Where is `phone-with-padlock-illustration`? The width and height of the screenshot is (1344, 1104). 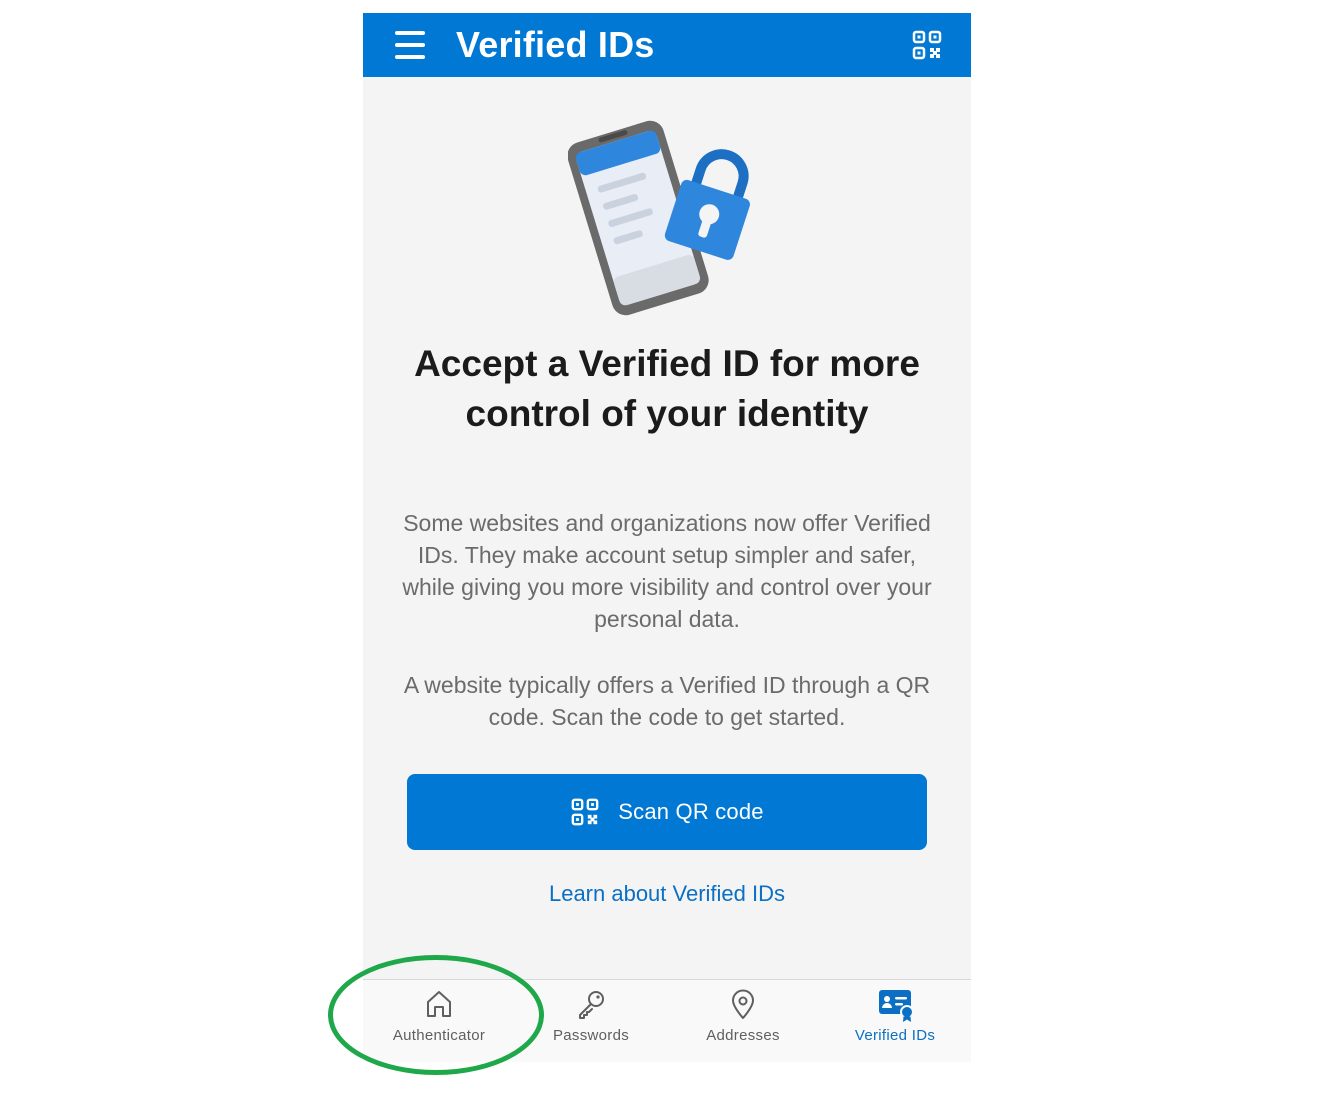 phone-with-padlock-illustration is located at coordinates (667, 218).